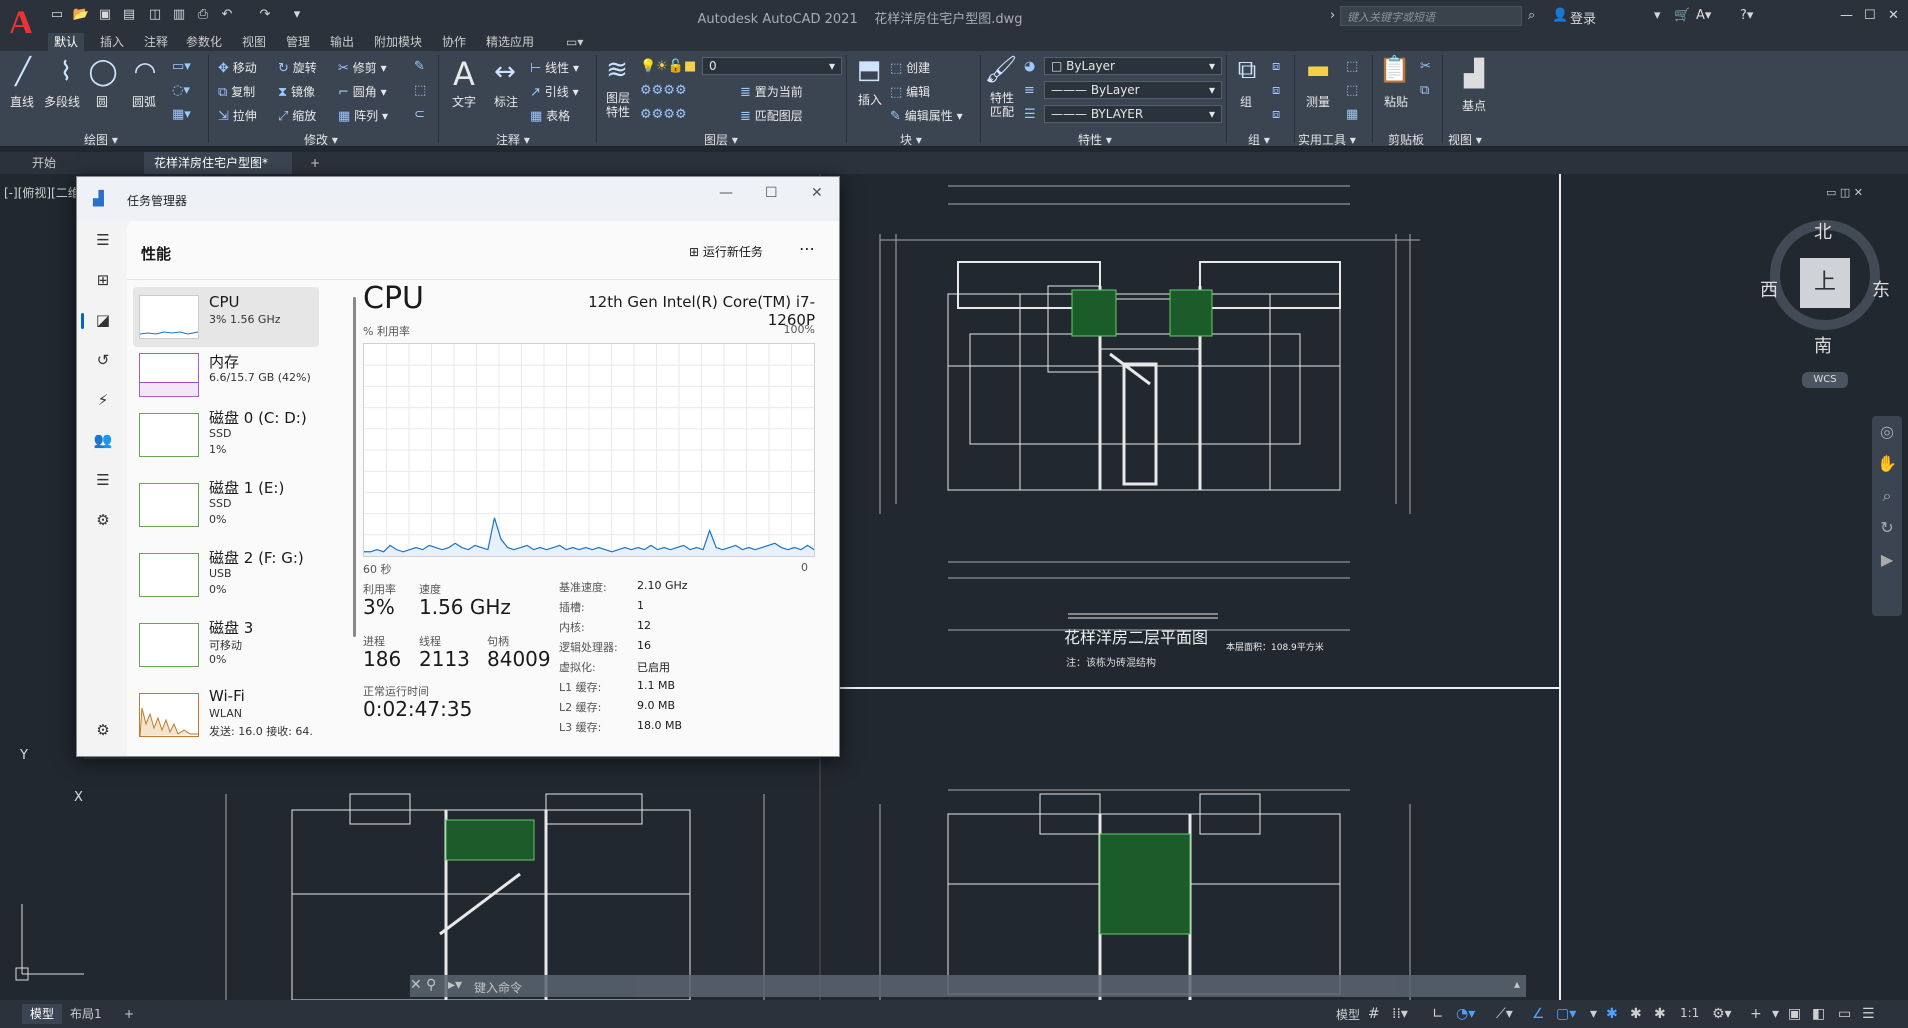  Describe the element at coordinates (1566, 1014) in the screenshot. I see `osnap-icon: ▢▾` at that location.